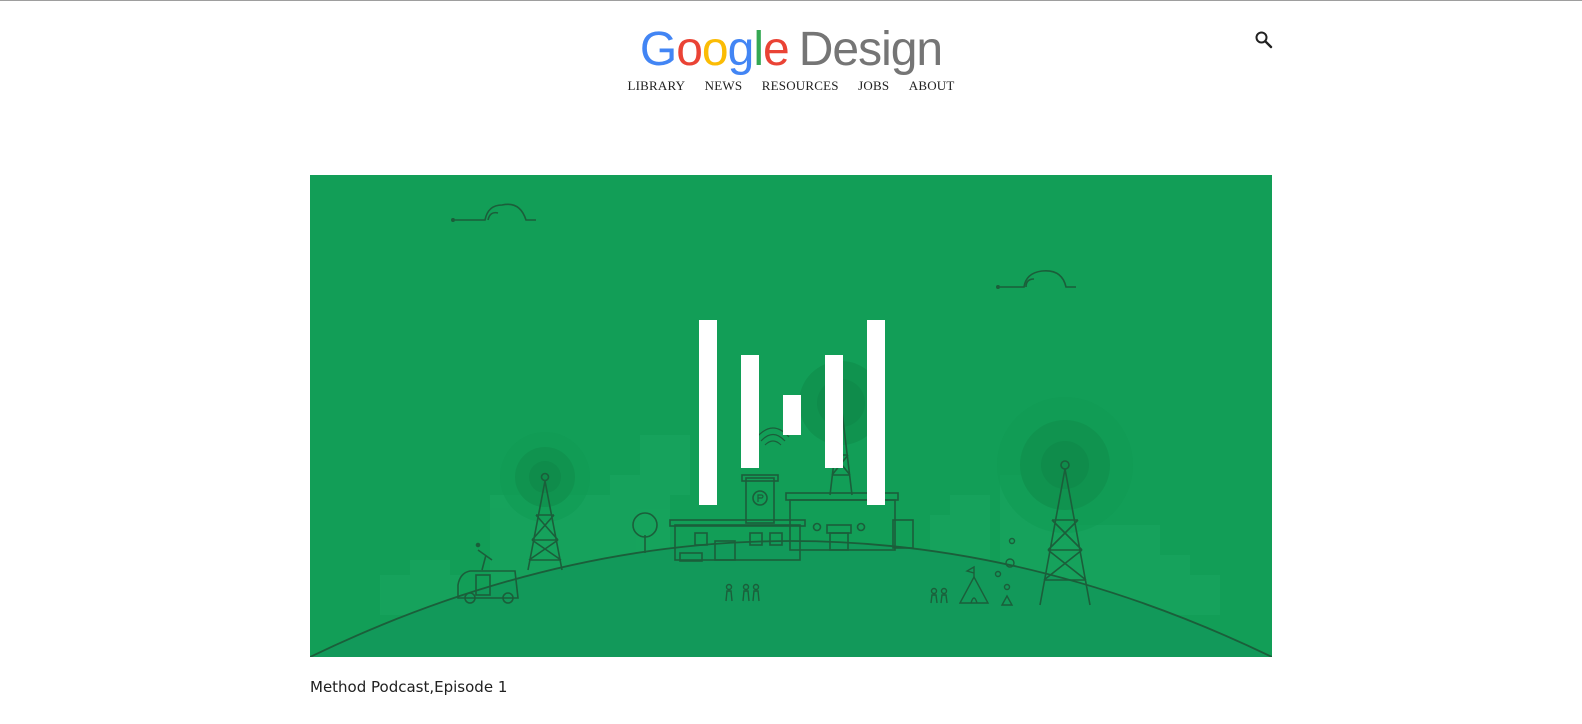 The height and width of the screenshot is (724, 1582). What do you see at coordinates (656, 86) in the screenshot?
I see `nav-item-library: LIBRARY` at bounding box center [656, 86].